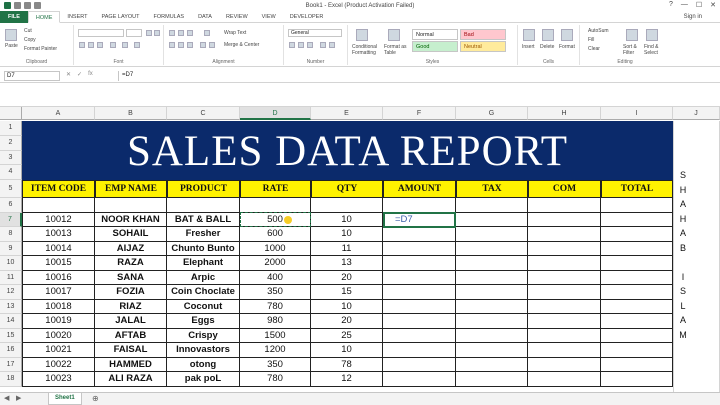  Describe the element at coordinates (598, 31) in the screenshot. I see `autosum-button: AutoSum` at that location.